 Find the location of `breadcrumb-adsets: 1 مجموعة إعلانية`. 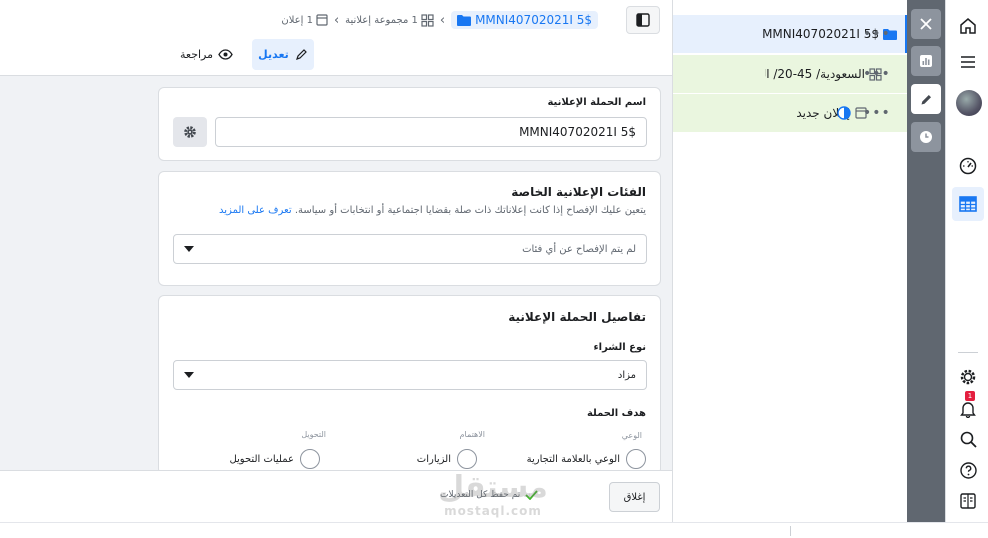

breadcrumb-adsets: 1 مجموعة إعلانية is located at coordinates (389, 20).